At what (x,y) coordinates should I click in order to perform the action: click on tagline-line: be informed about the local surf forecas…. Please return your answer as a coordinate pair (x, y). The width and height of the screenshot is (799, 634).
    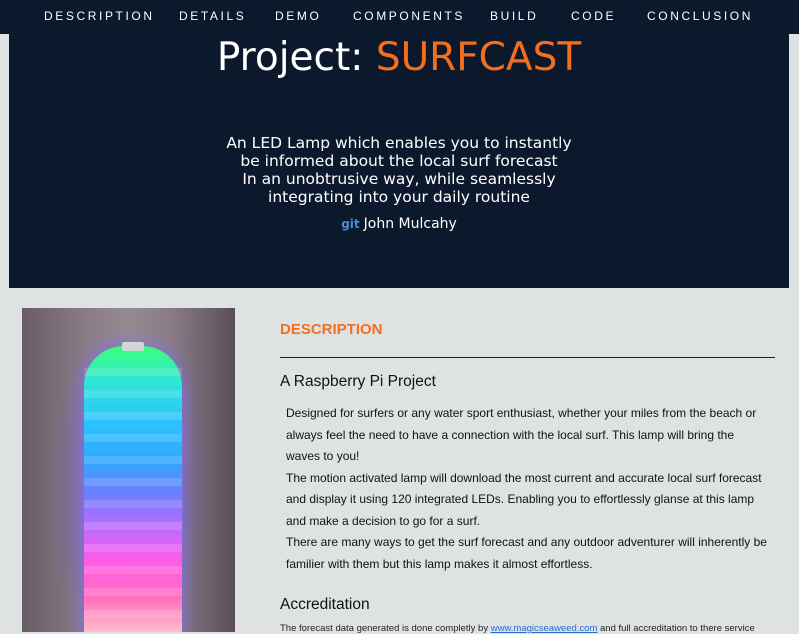
    Looking at the image, I should click on (399, 161).